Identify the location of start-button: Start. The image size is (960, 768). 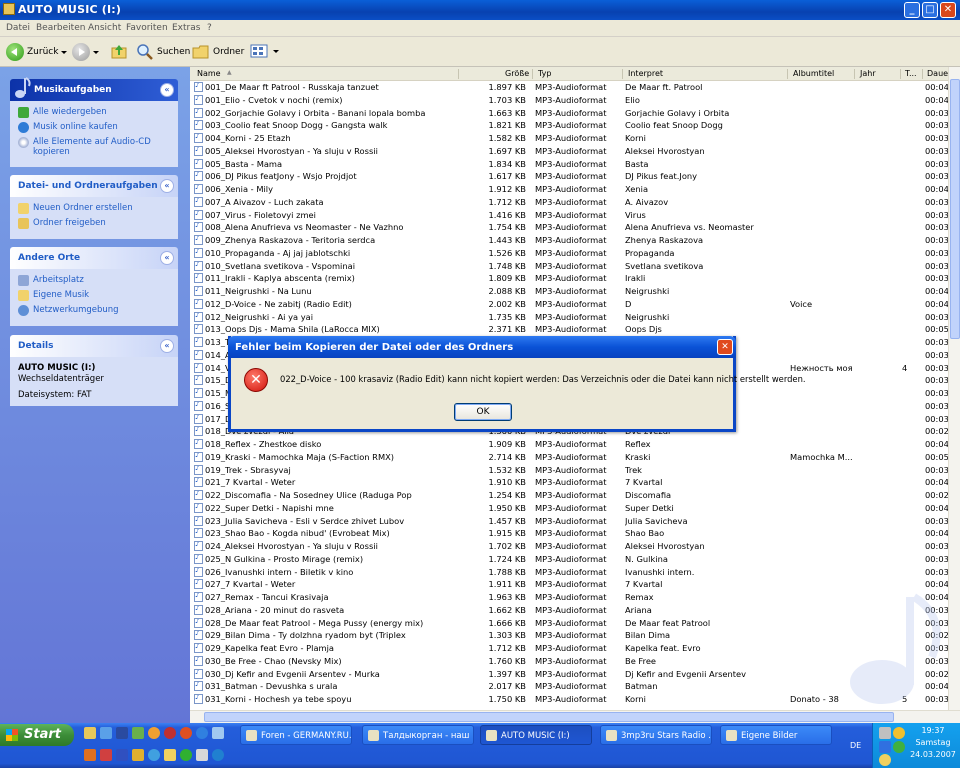
(37, 735).